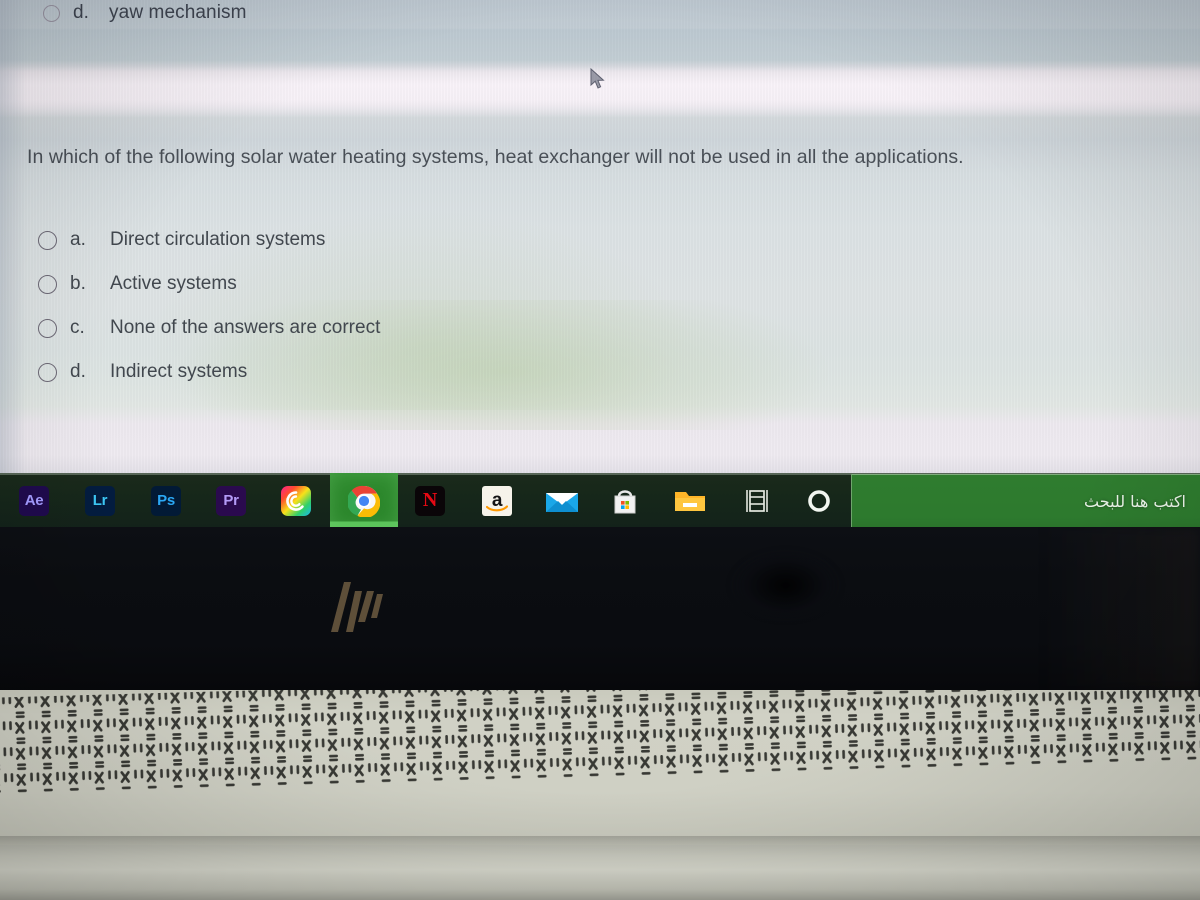 Image resolution: width=1200 pixels, height=900 pixels. What do you see at coordinates (218, 239) in the screenshot?
I see `option-label: Direct circulation systems` at bounding box center [218, 239].